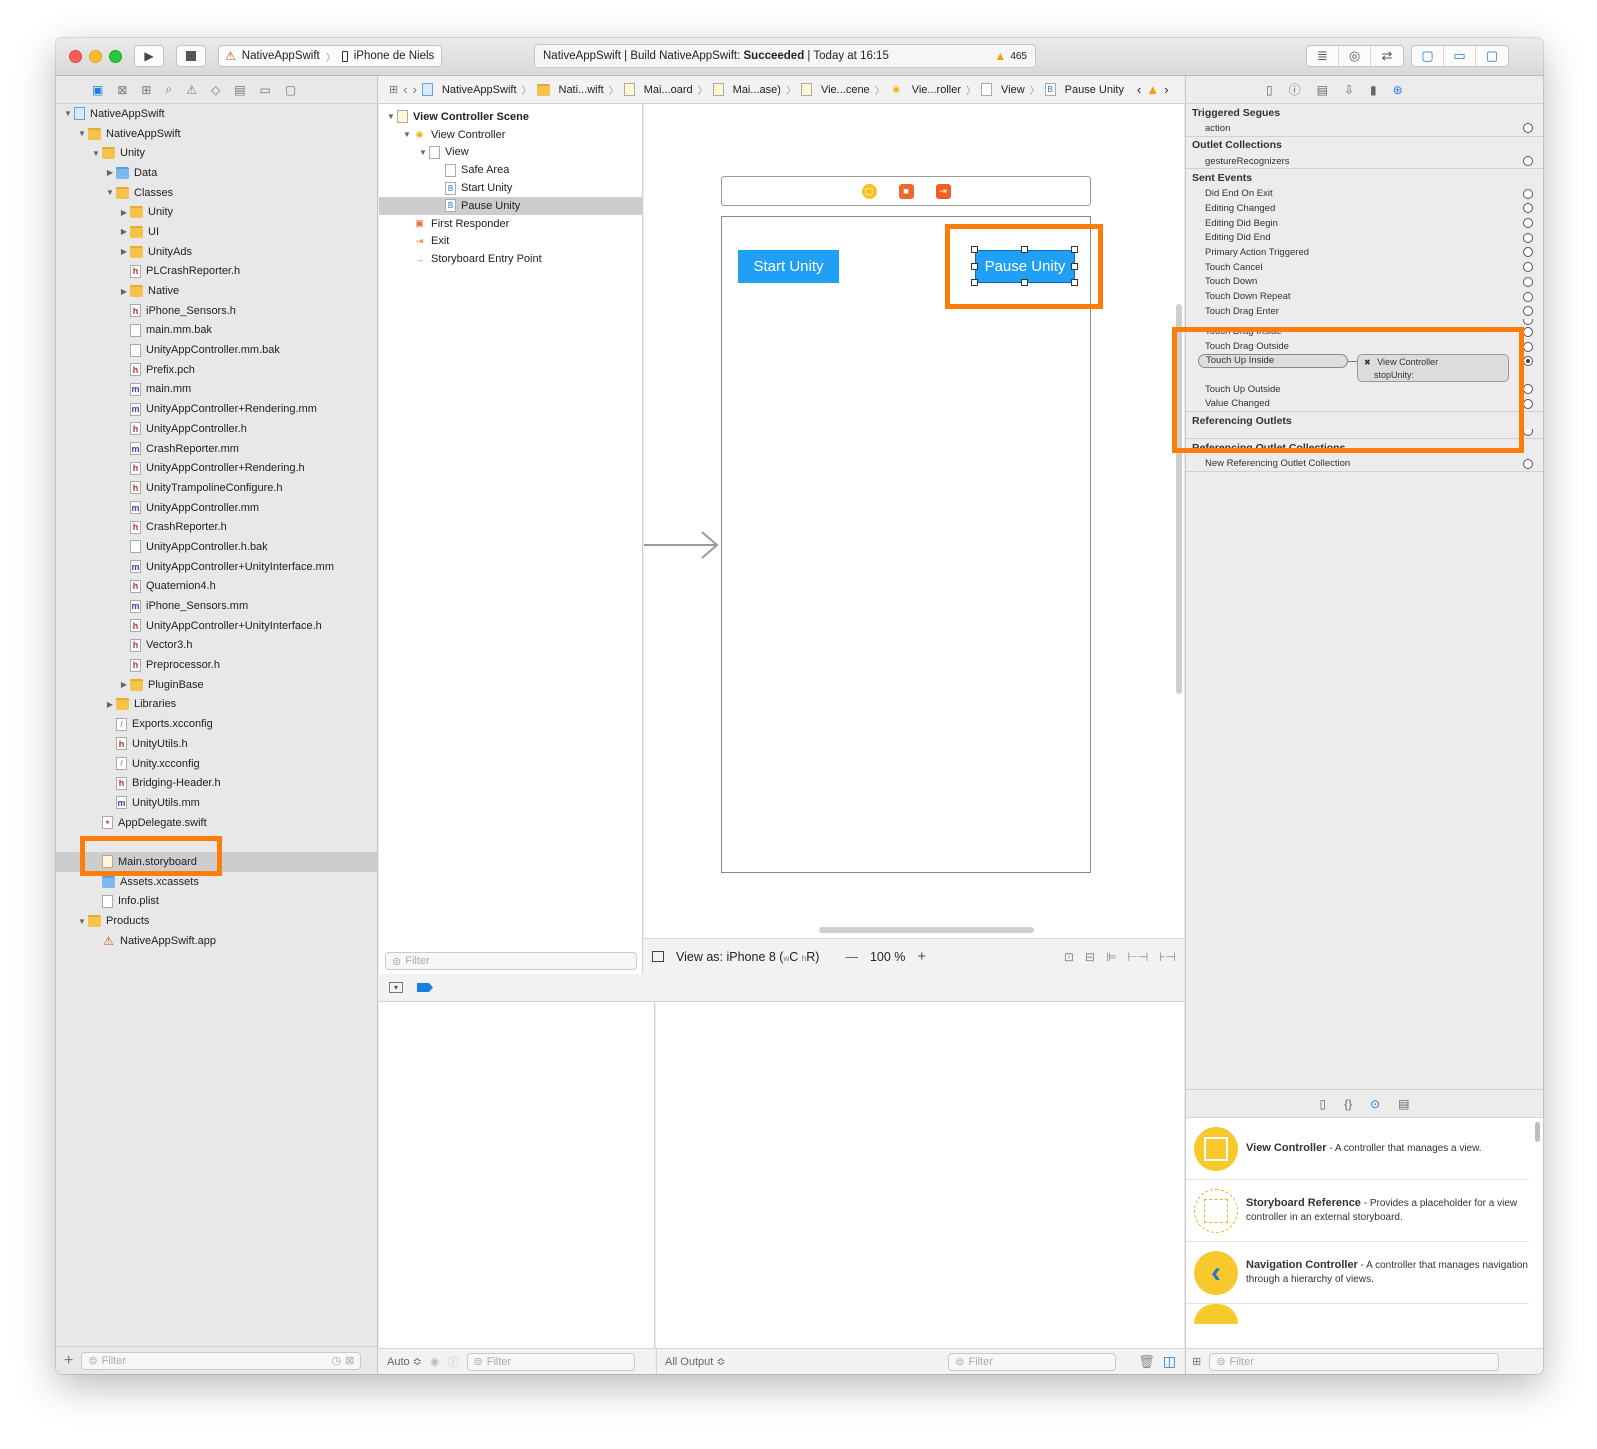 This screenshot has width=1597, height=1449. I want to click on auto-scope-popup: Auto ≎, so click(404, 1361).